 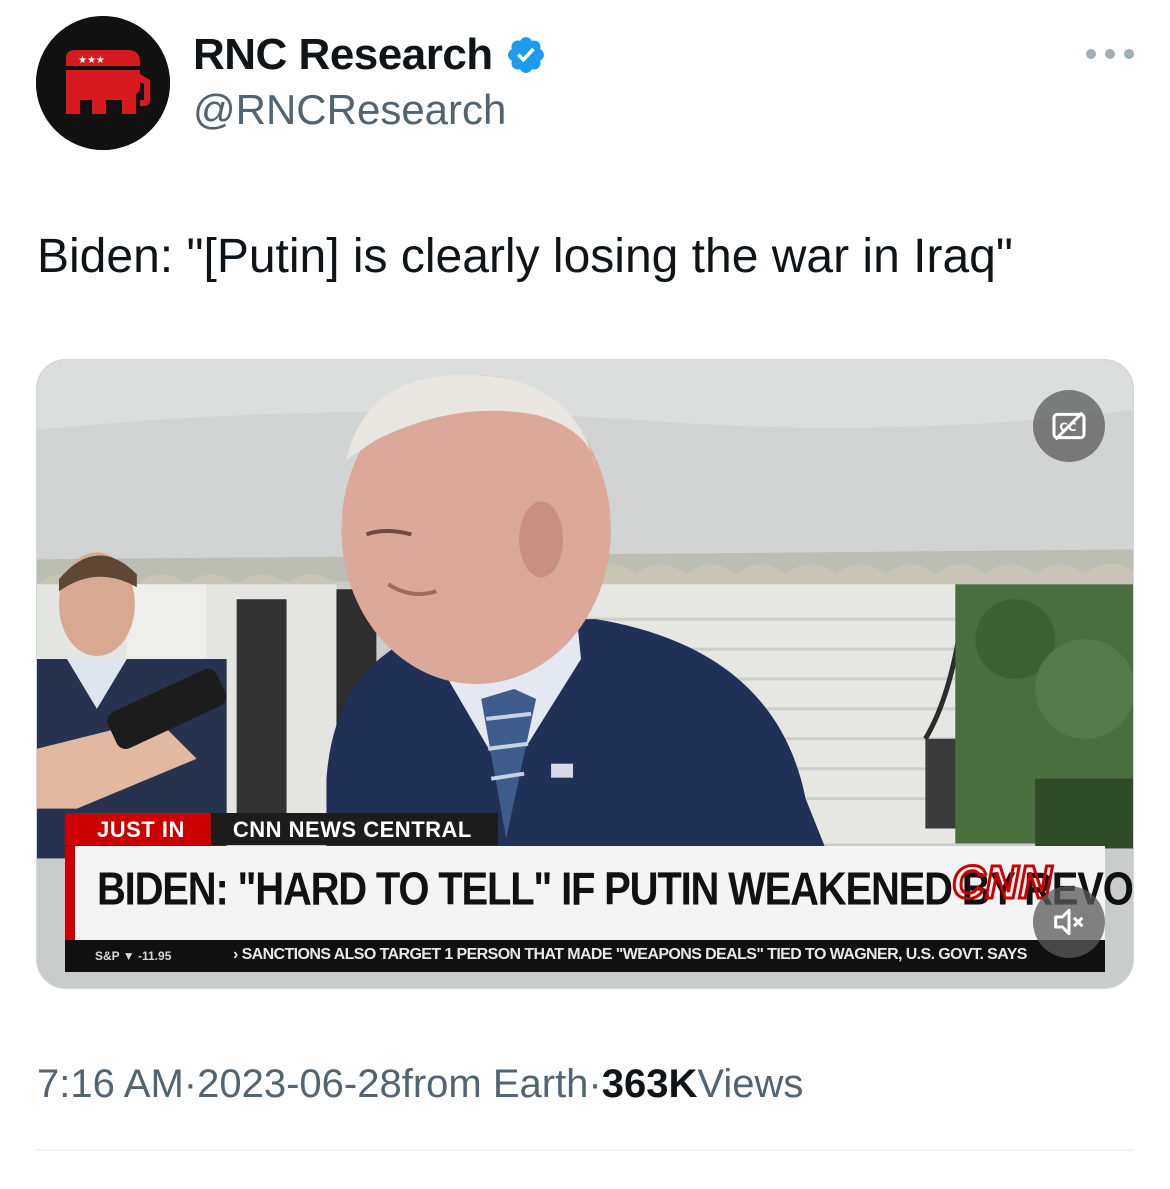 What do you see at coordinates (354, 829) in the screenshot?
I see `program-label: CNN NEWS CENTRAL` at bounding box center [354, 829].